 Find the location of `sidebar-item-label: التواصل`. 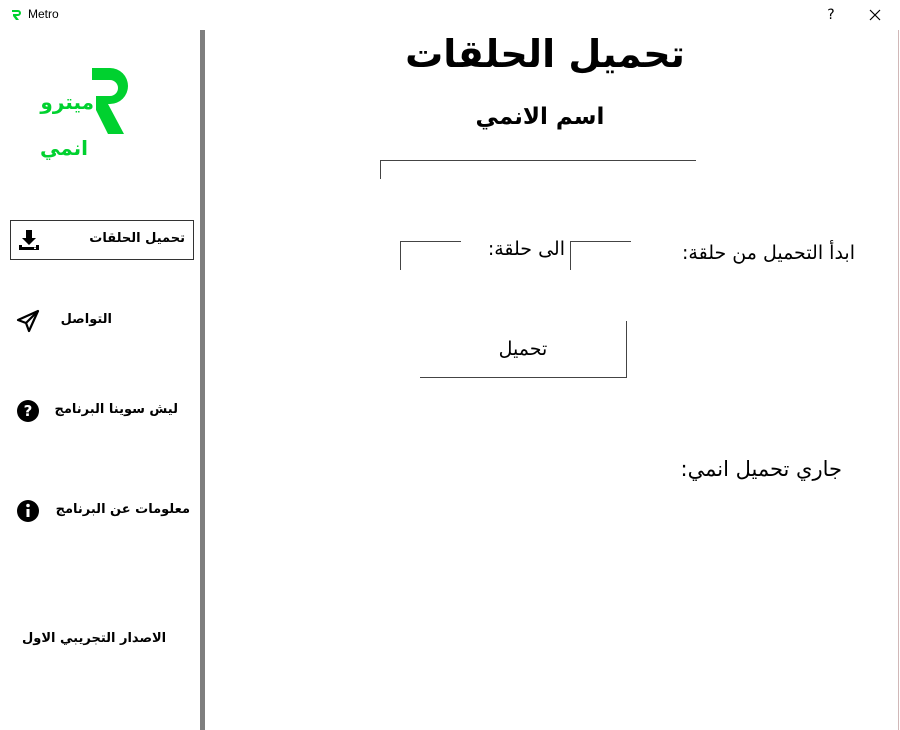

sidebar-item-label: التواصل is located at coordinates (86, 319).